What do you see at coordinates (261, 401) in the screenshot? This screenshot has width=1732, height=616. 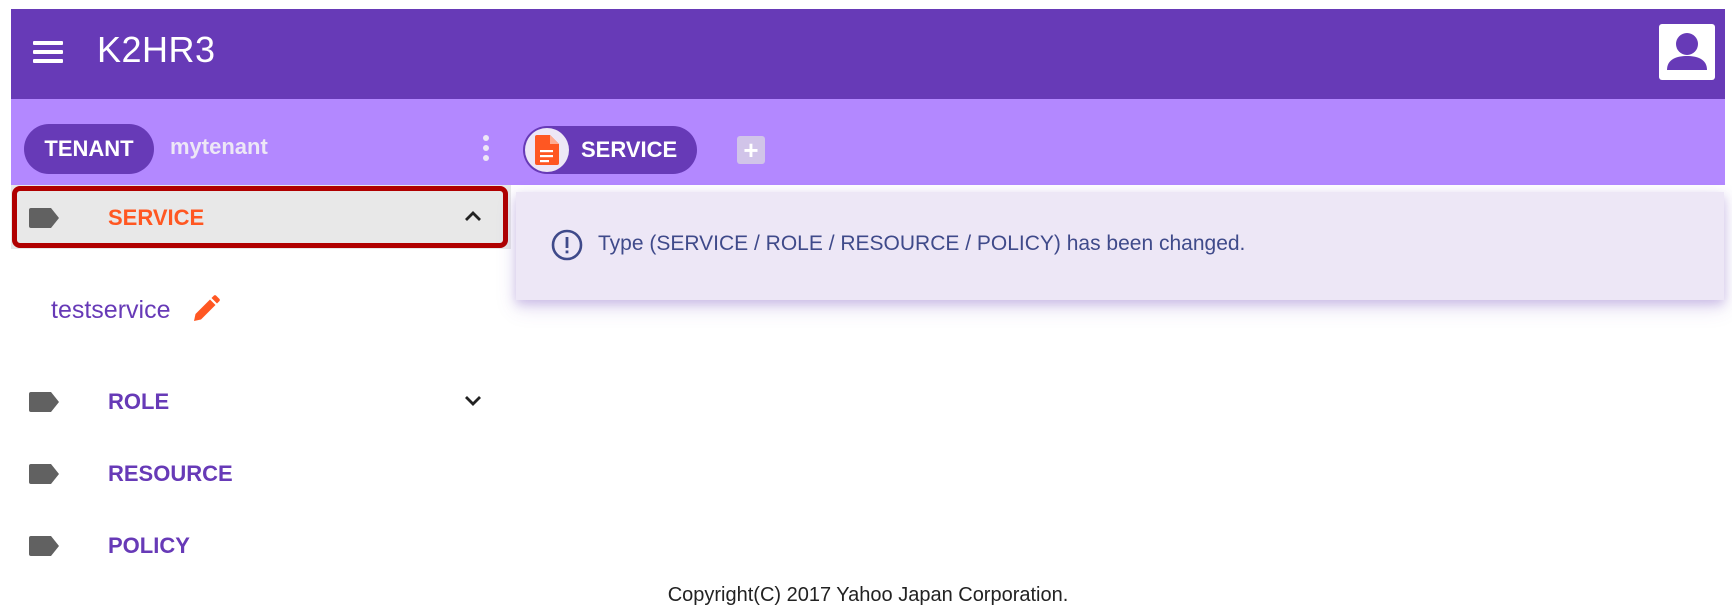 I see `sidebar-item-role: ROLE` at bounding box center [261, 401].